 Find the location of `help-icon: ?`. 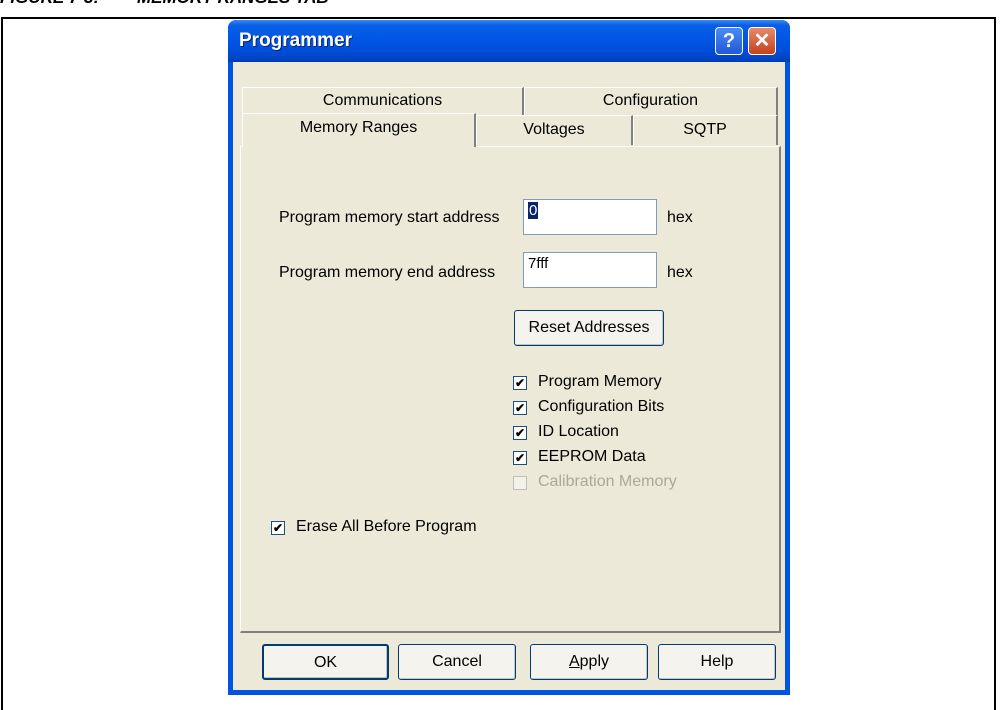

help-icon: ? is located at coordinates (729, 41).